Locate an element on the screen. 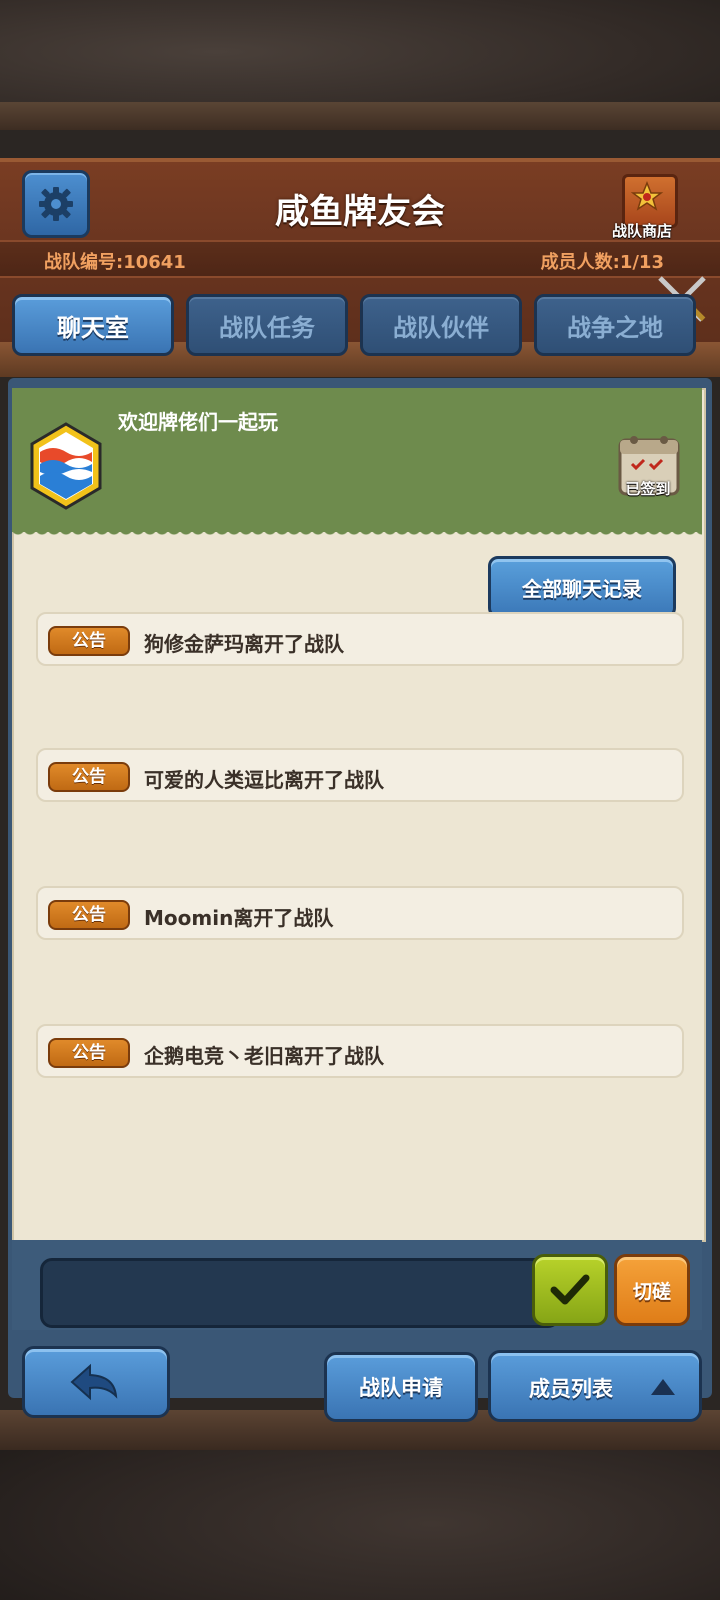  team-welcome-text: 欢迎牌佬们一起玩 is located at coordinates (198, 422).